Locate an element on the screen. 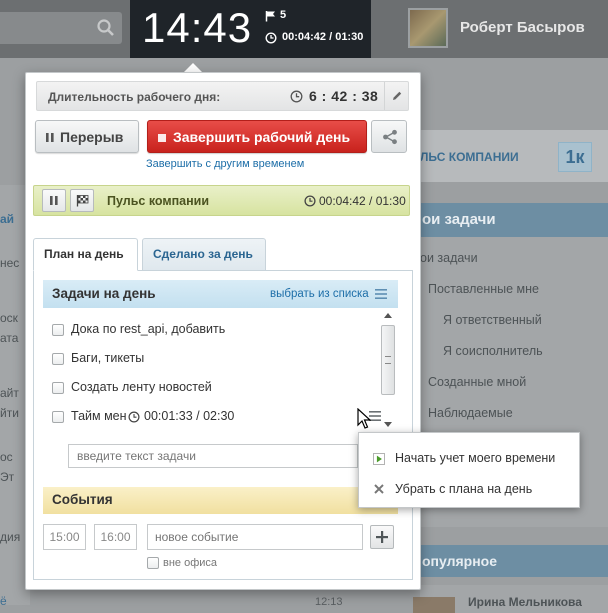 Image resolution: width=608 pixels, height=613 pixels. left-fragment: ай is located at coordinates (7, 219).